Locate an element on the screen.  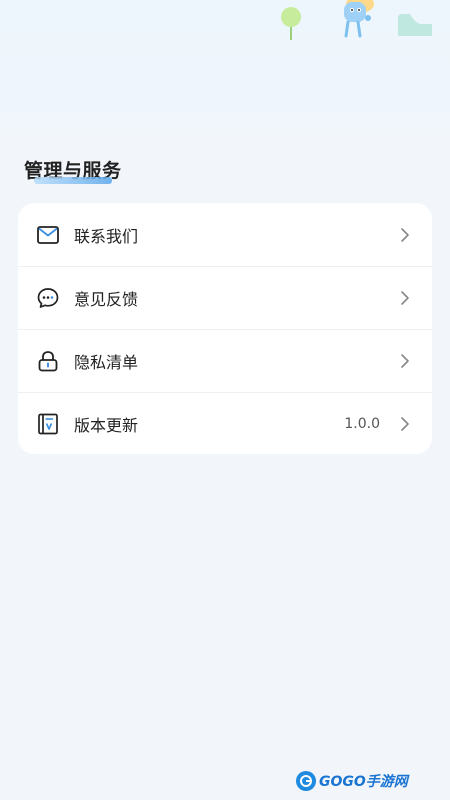
menu-item-label: 版本更新 is located at coordinates (106, 425).